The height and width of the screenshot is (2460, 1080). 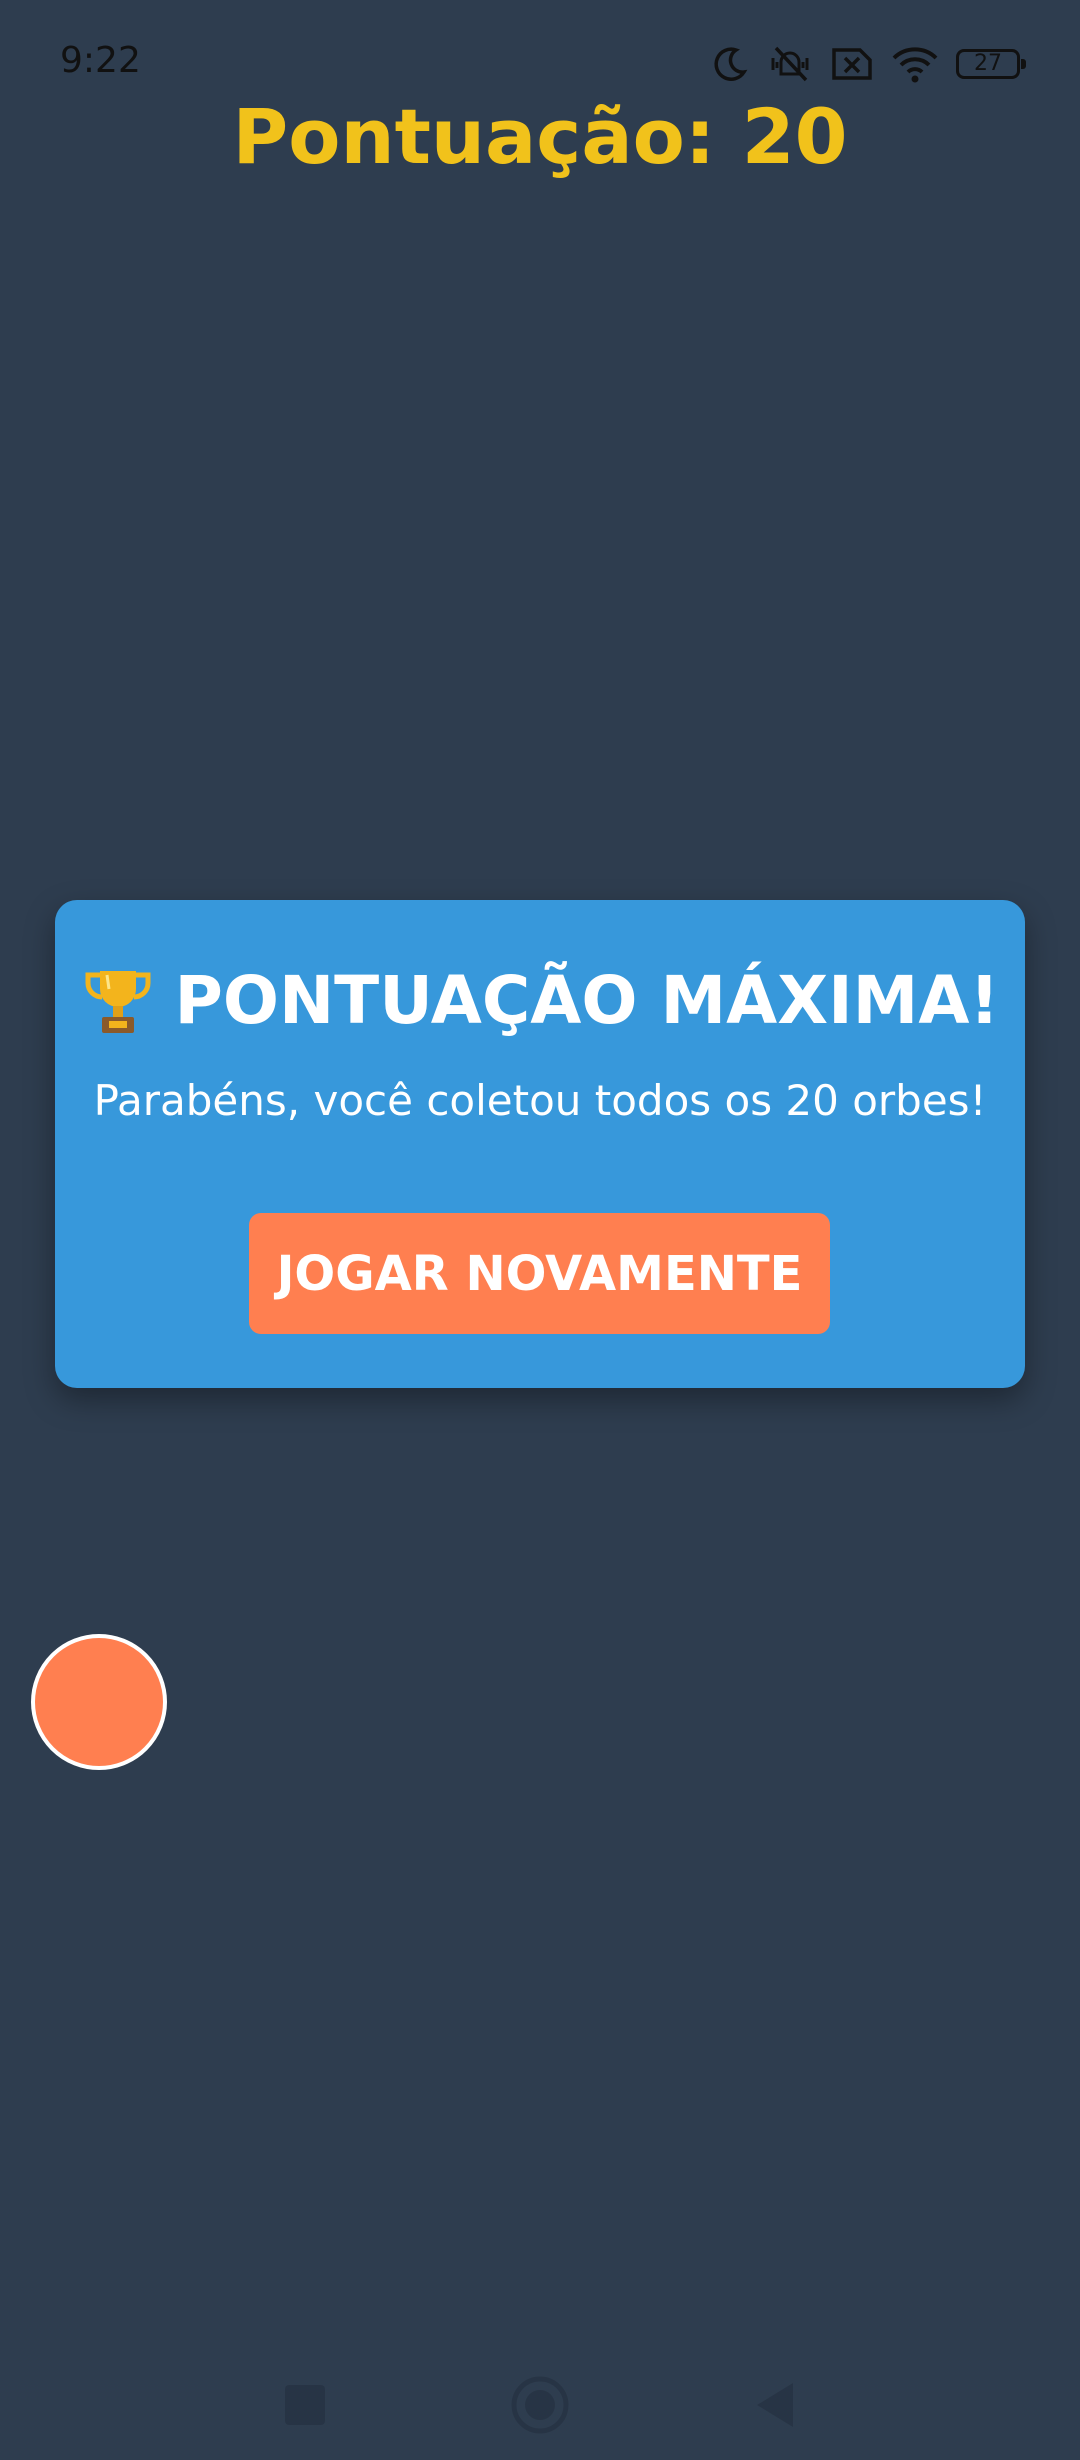 What do you see at coordinates (100, 60) in the screenshot?
I see `status-time: 9:22` at bounding box center [100, 60].